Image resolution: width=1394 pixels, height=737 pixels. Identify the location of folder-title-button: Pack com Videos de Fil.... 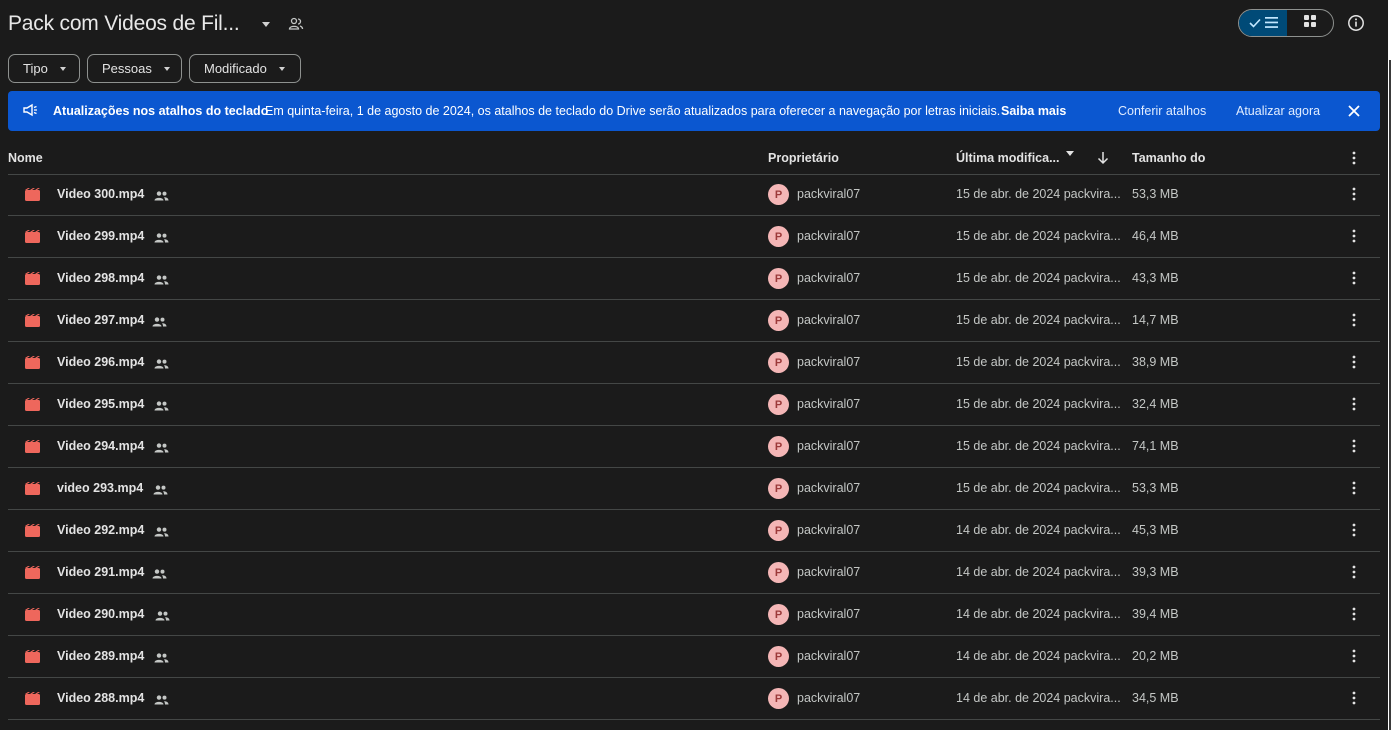
(156, 24).